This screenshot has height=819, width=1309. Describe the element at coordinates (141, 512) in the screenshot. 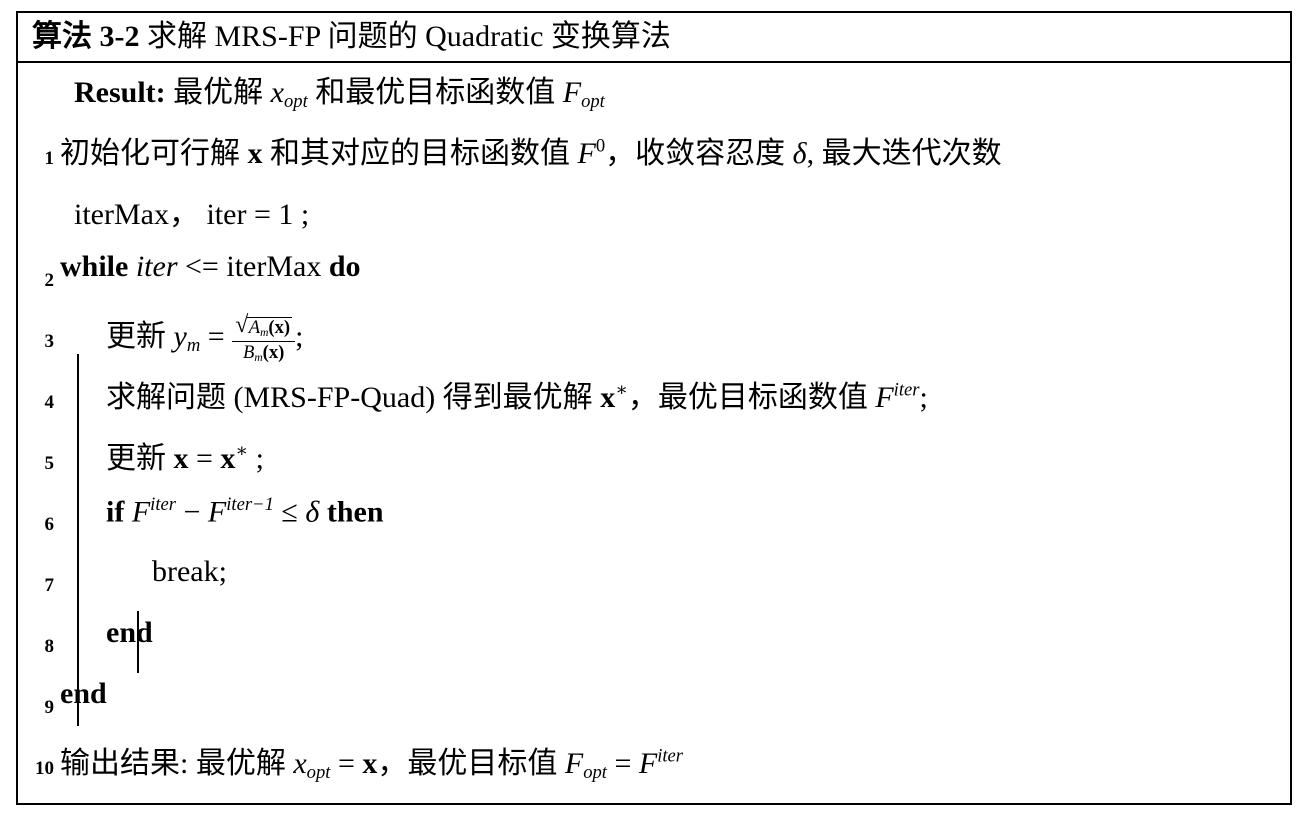

I see `line6-var-f1: F` at that location.